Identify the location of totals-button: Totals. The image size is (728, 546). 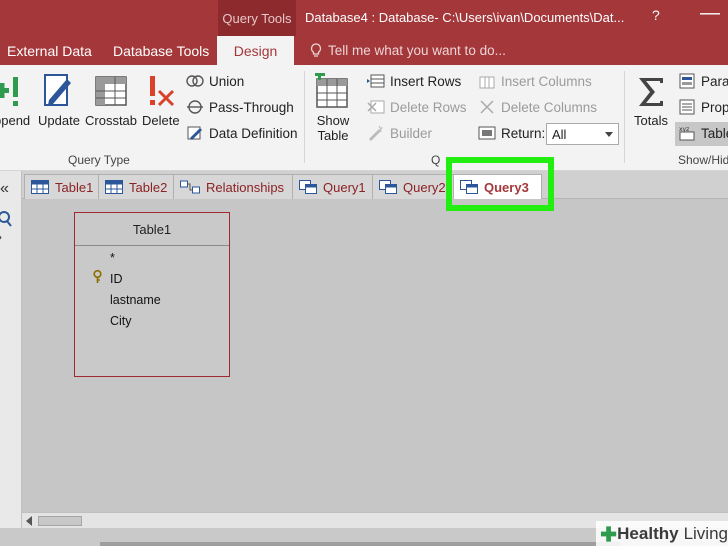
(651, 99).